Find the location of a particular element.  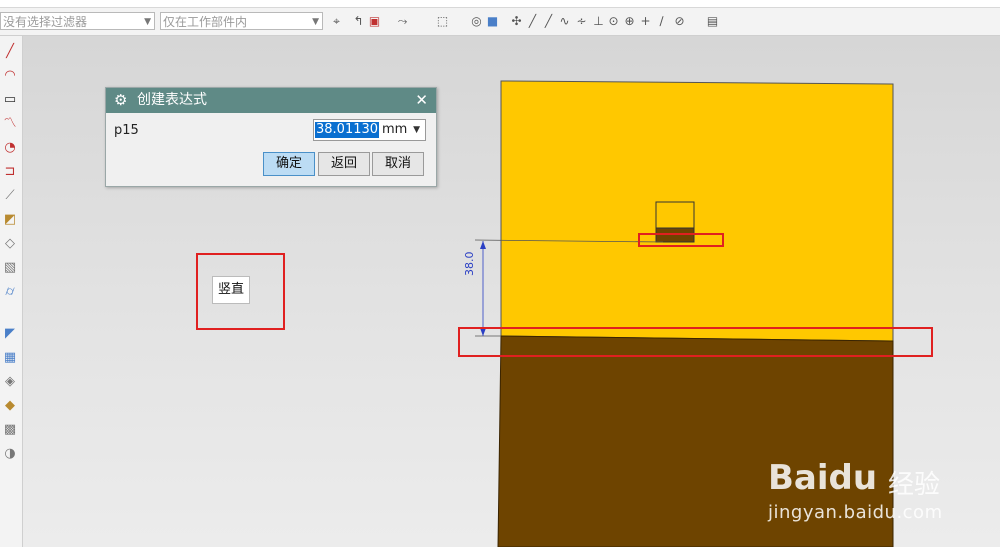

extrude-icon: ◩ is located at coordinates (10, 220).